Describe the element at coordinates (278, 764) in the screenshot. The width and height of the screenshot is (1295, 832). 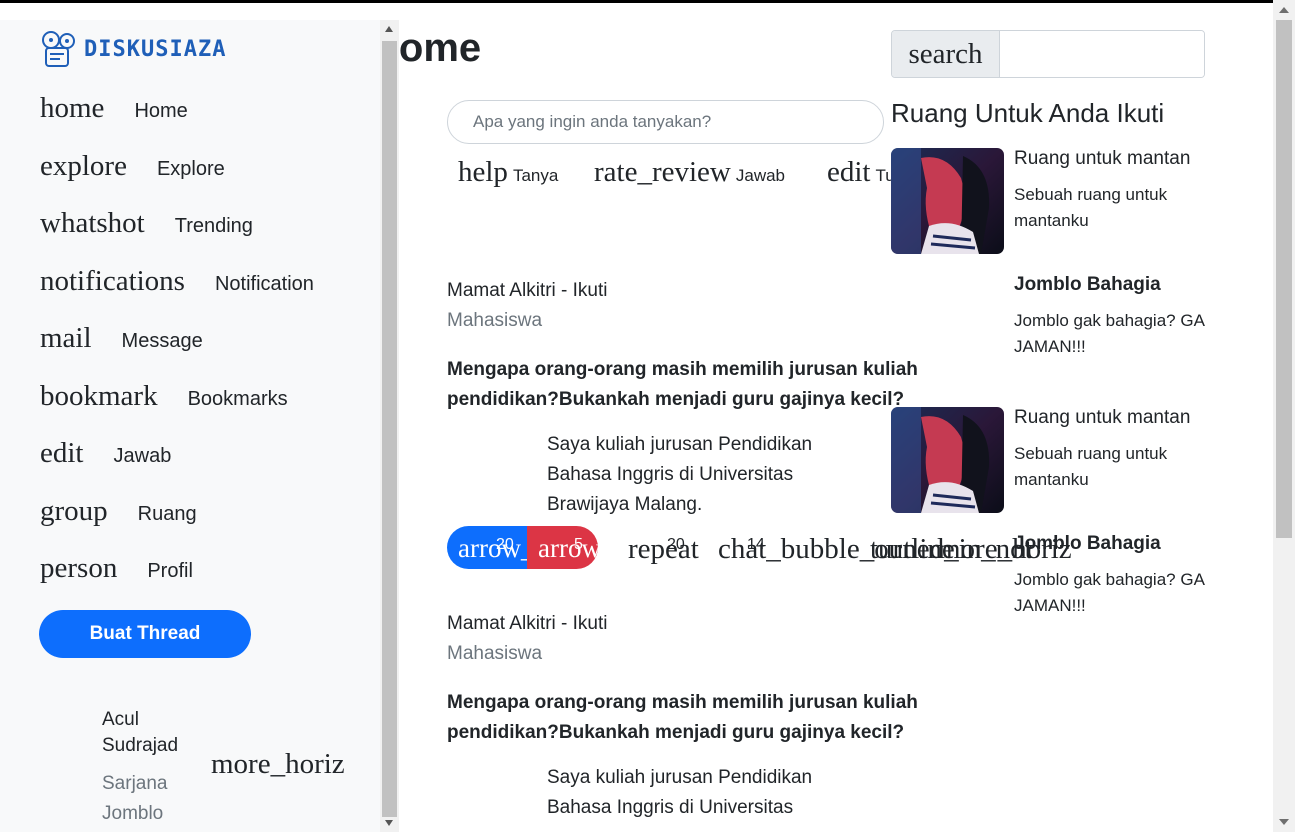
I see `more-horiz-icon: more_horiz` at that location.